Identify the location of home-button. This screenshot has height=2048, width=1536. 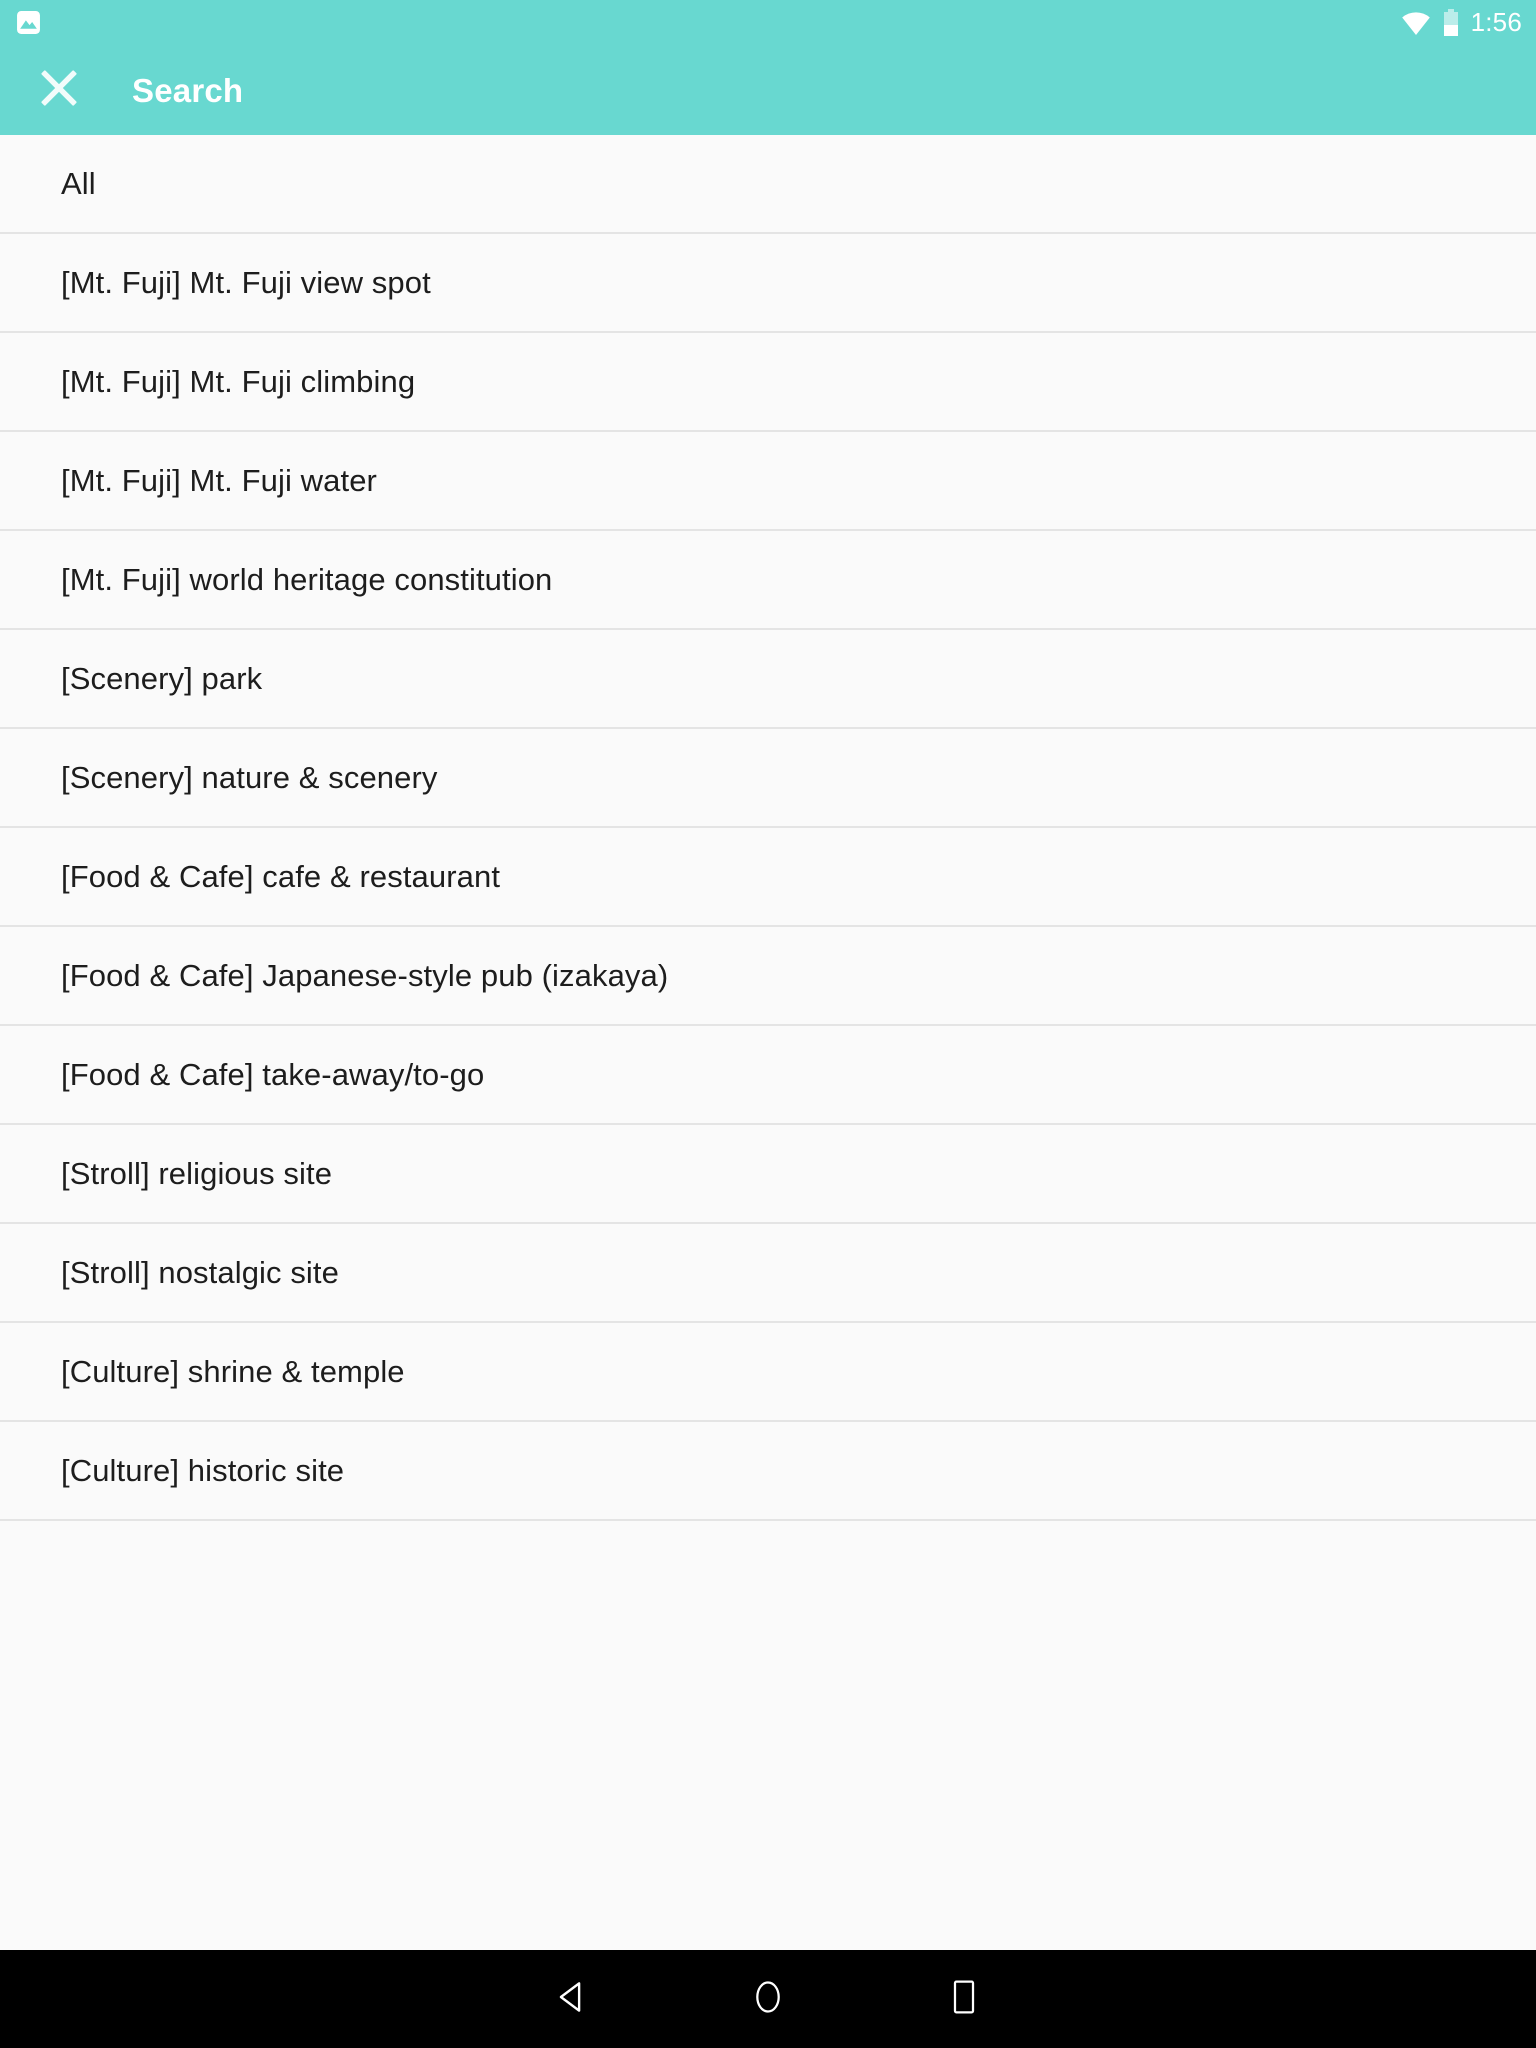
(768, 1999).